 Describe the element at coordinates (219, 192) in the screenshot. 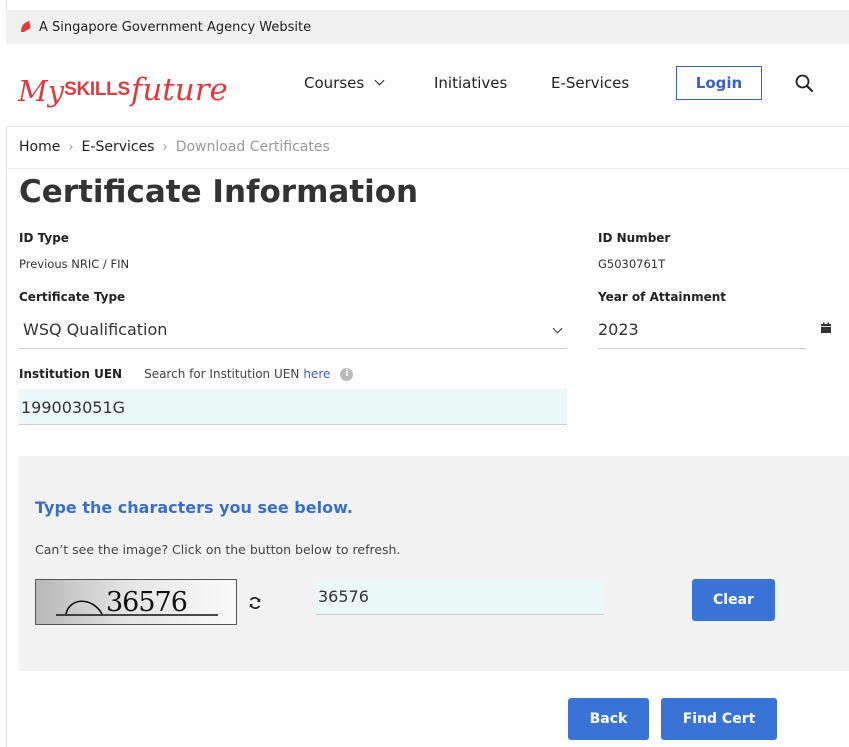

I see `page-title: Certificate Information` at that location.